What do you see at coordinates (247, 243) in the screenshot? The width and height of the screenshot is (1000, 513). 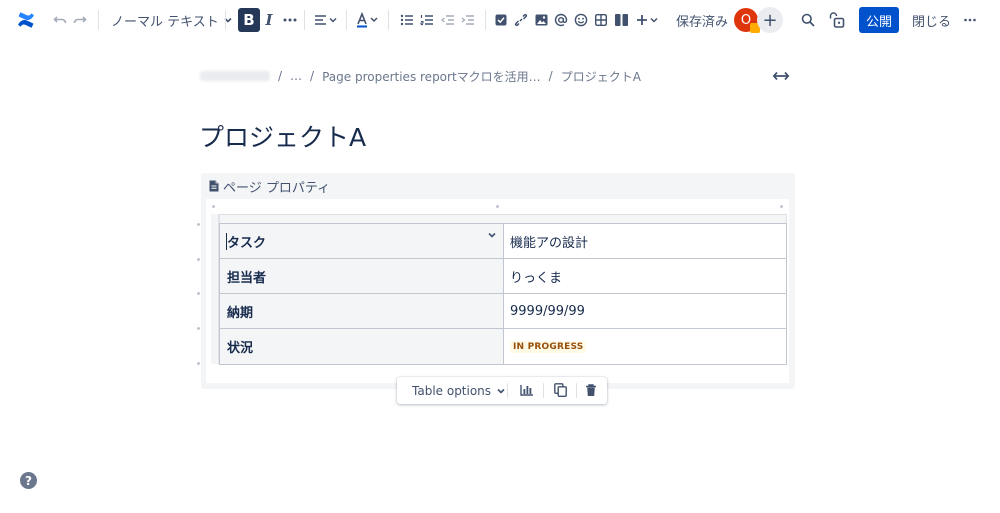 I see `cell-text: タスク` at bounding box center [247, 243].